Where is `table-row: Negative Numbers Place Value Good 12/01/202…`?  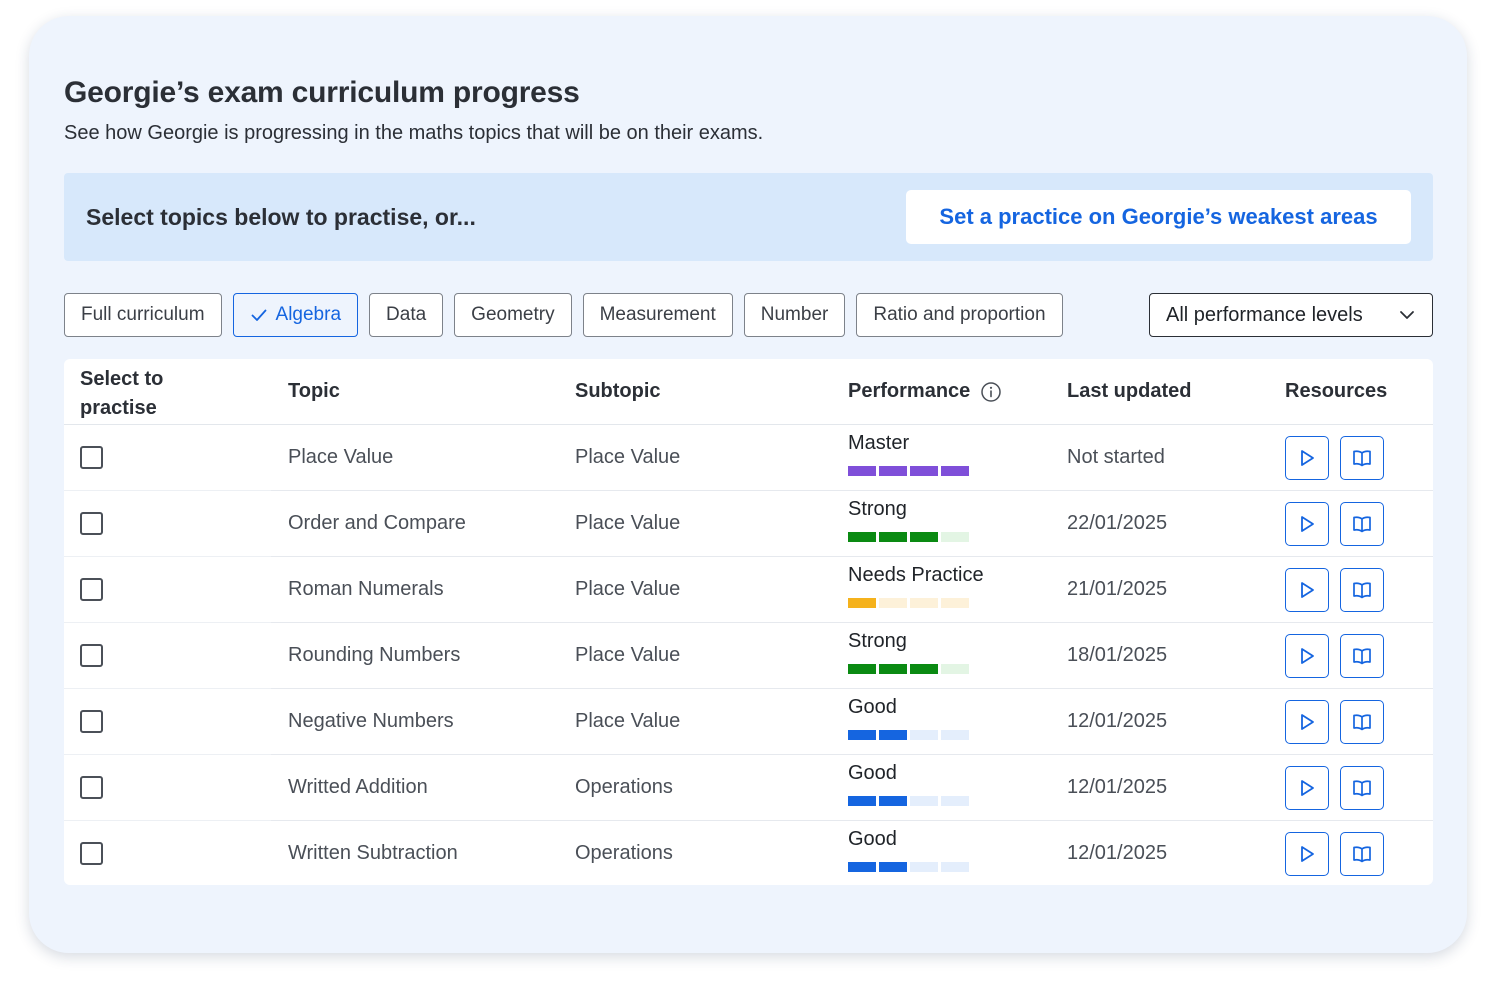
table-row: Negative Numbers Place Value Good 12/01/202… is located at coordinates (748, 722).